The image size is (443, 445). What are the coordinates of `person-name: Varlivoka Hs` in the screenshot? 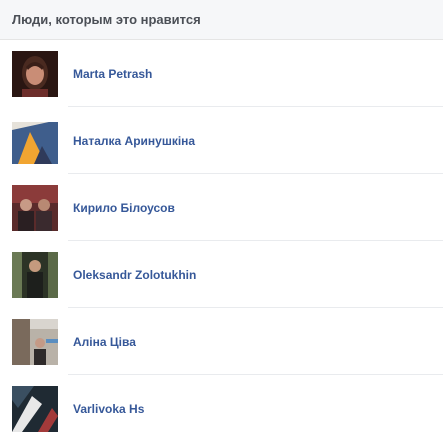 It's located at (108, 409).